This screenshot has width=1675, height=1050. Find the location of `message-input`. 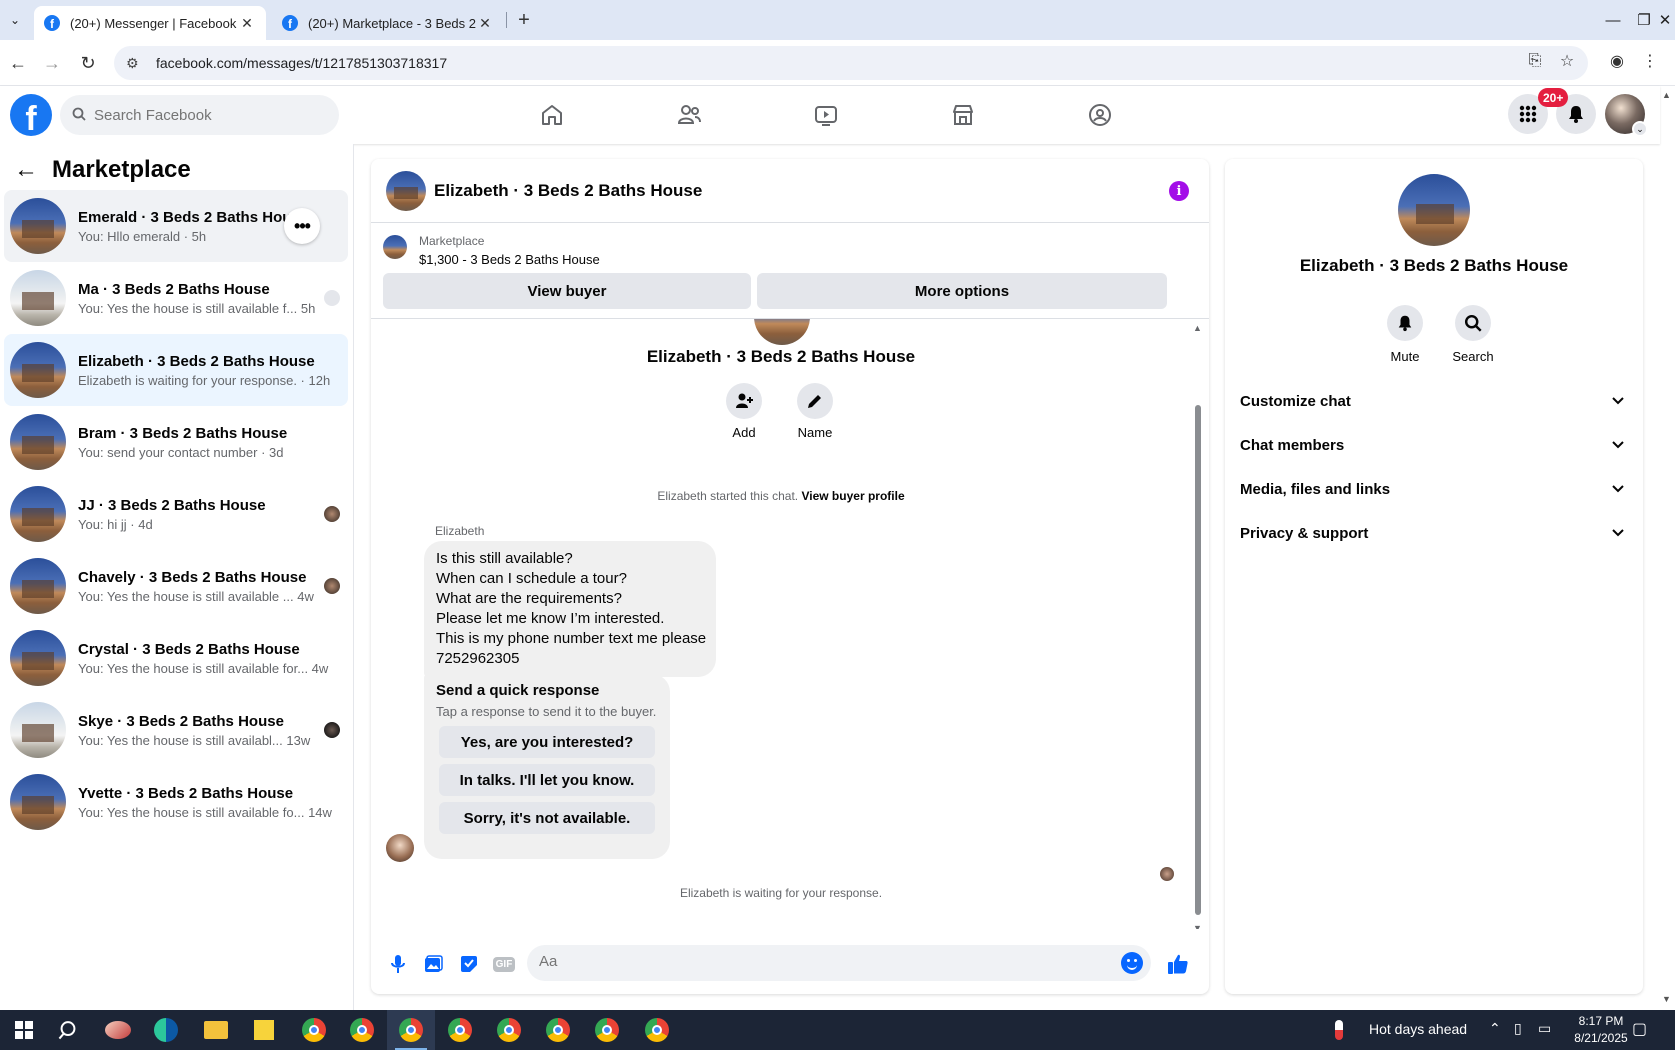

message-input is located at coordinates (819, 961).